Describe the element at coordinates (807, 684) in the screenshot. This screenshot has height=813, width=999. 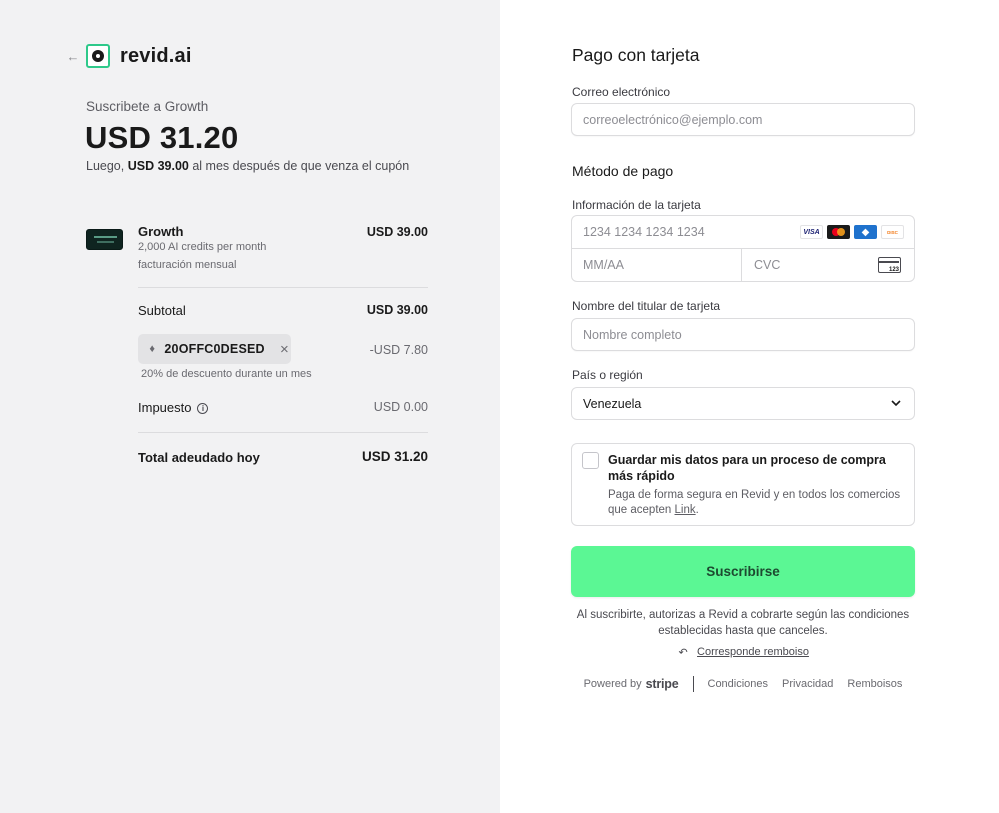
I see `privacy-link: Privacidad` at that location.